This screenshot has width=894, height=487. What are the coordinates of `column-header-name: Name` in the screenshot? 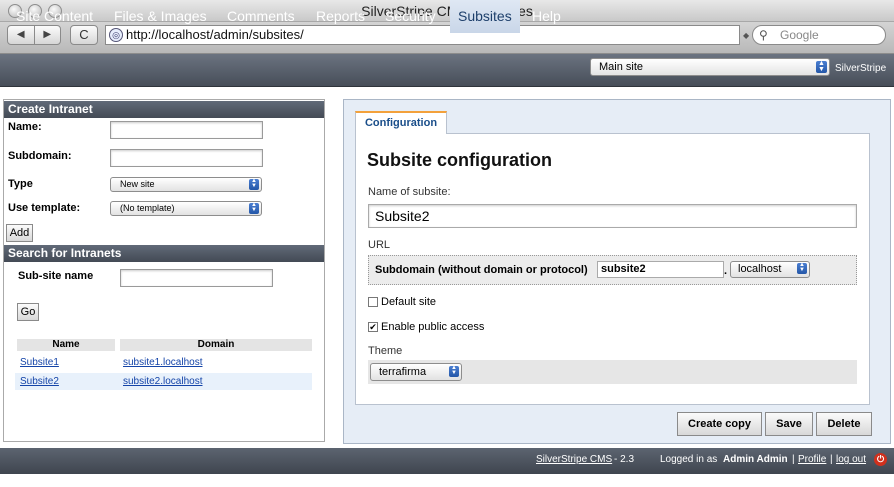 It's located at (66, 345).